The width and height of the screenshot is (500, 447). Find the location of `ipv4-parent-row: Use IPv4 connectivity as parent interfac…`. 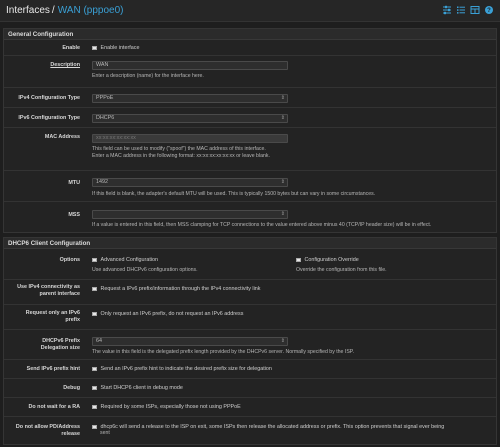

ipv4-parent-row: Use IPv4 connectivity as parent interfac… is located at coordinates (250, 292).